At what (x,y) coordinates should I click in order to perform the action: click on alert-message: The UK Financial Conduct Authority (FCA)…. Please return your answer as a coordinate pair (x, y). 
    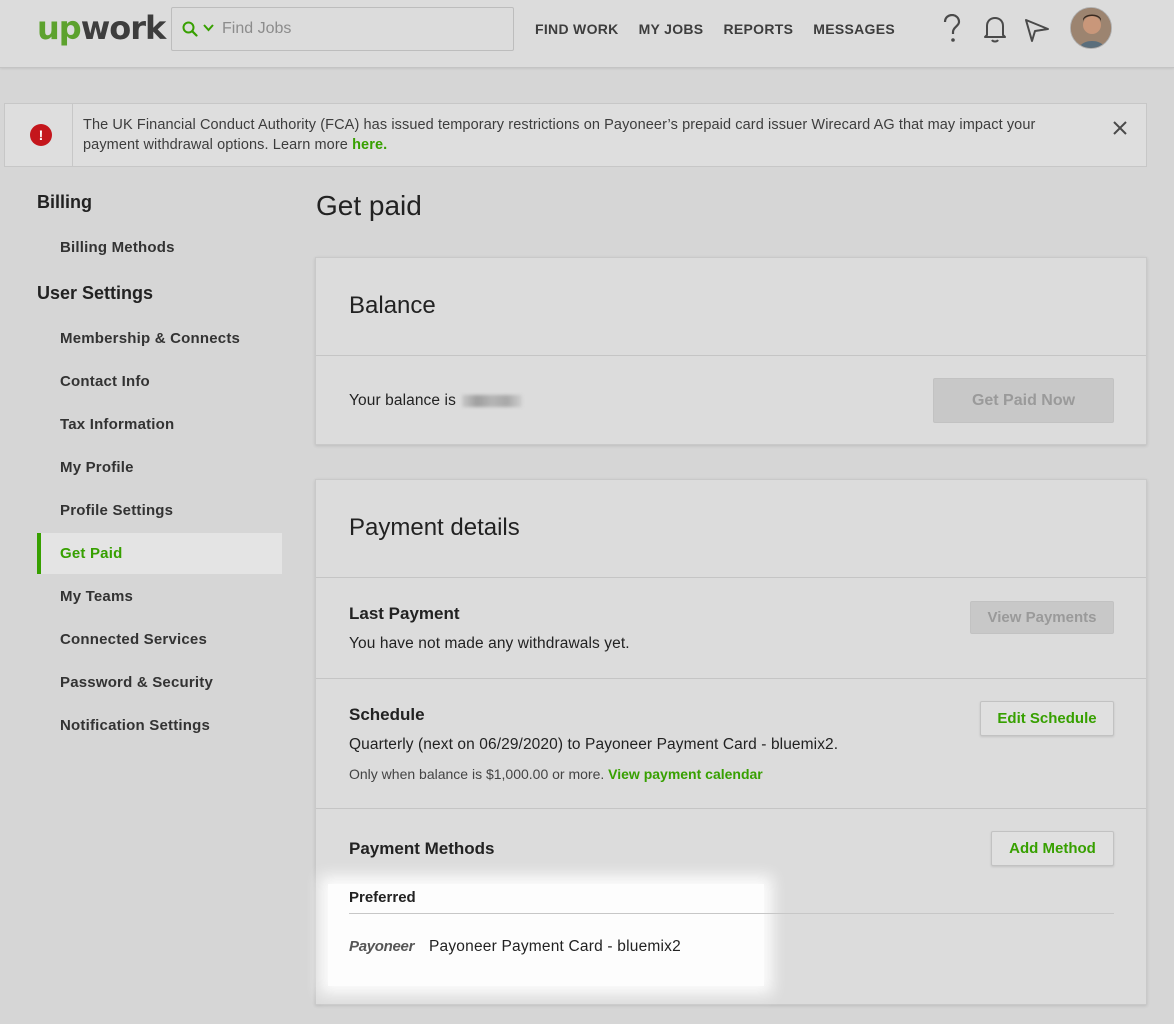
    Looking at the image, I should click on (563, 135).